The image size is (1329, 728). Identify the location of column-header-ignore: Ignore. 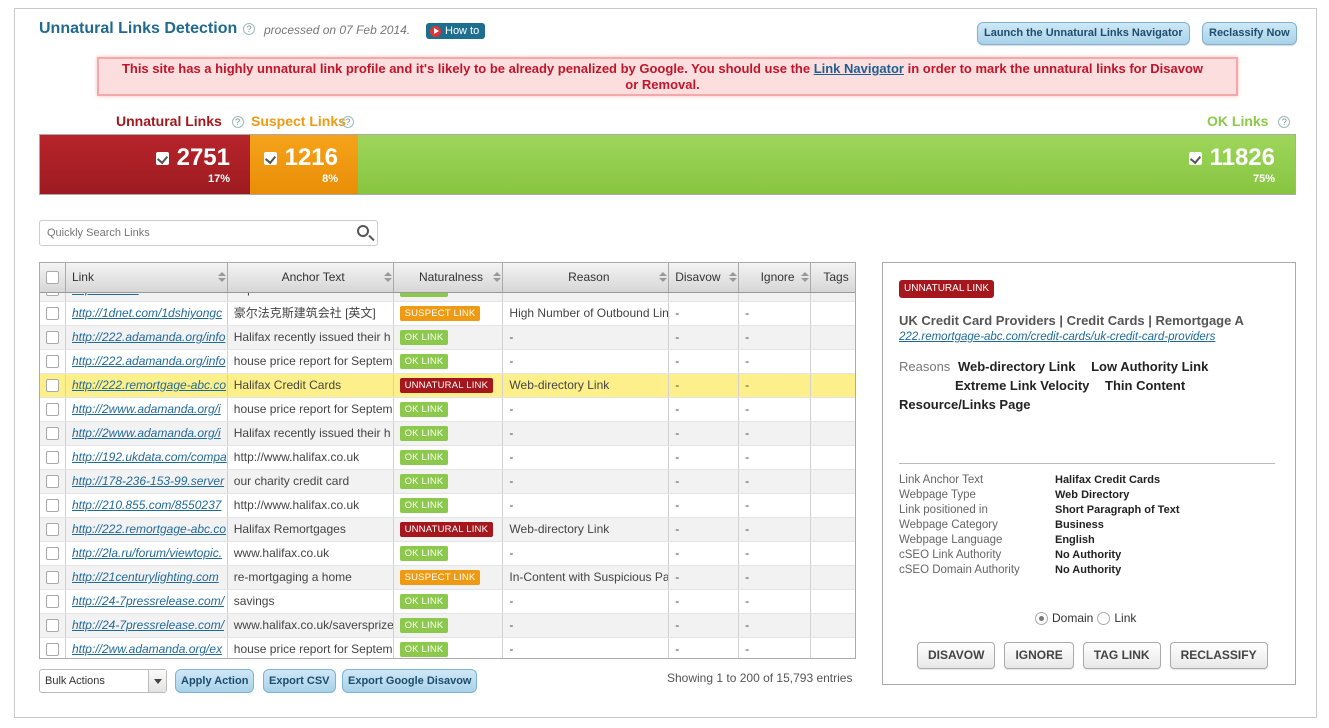
(775, 277).